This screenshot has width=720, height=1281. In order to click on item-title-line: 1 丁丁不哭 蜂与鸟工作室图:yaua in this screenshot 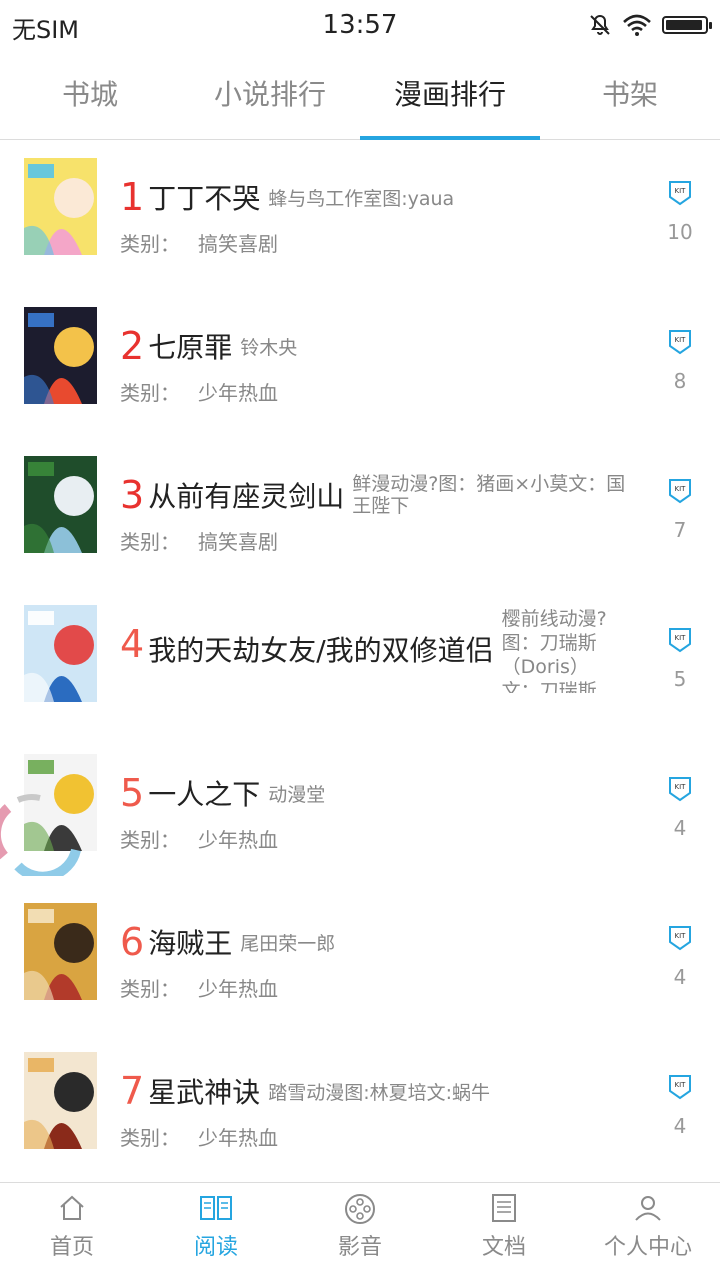, I will do `click(380, 197)`.